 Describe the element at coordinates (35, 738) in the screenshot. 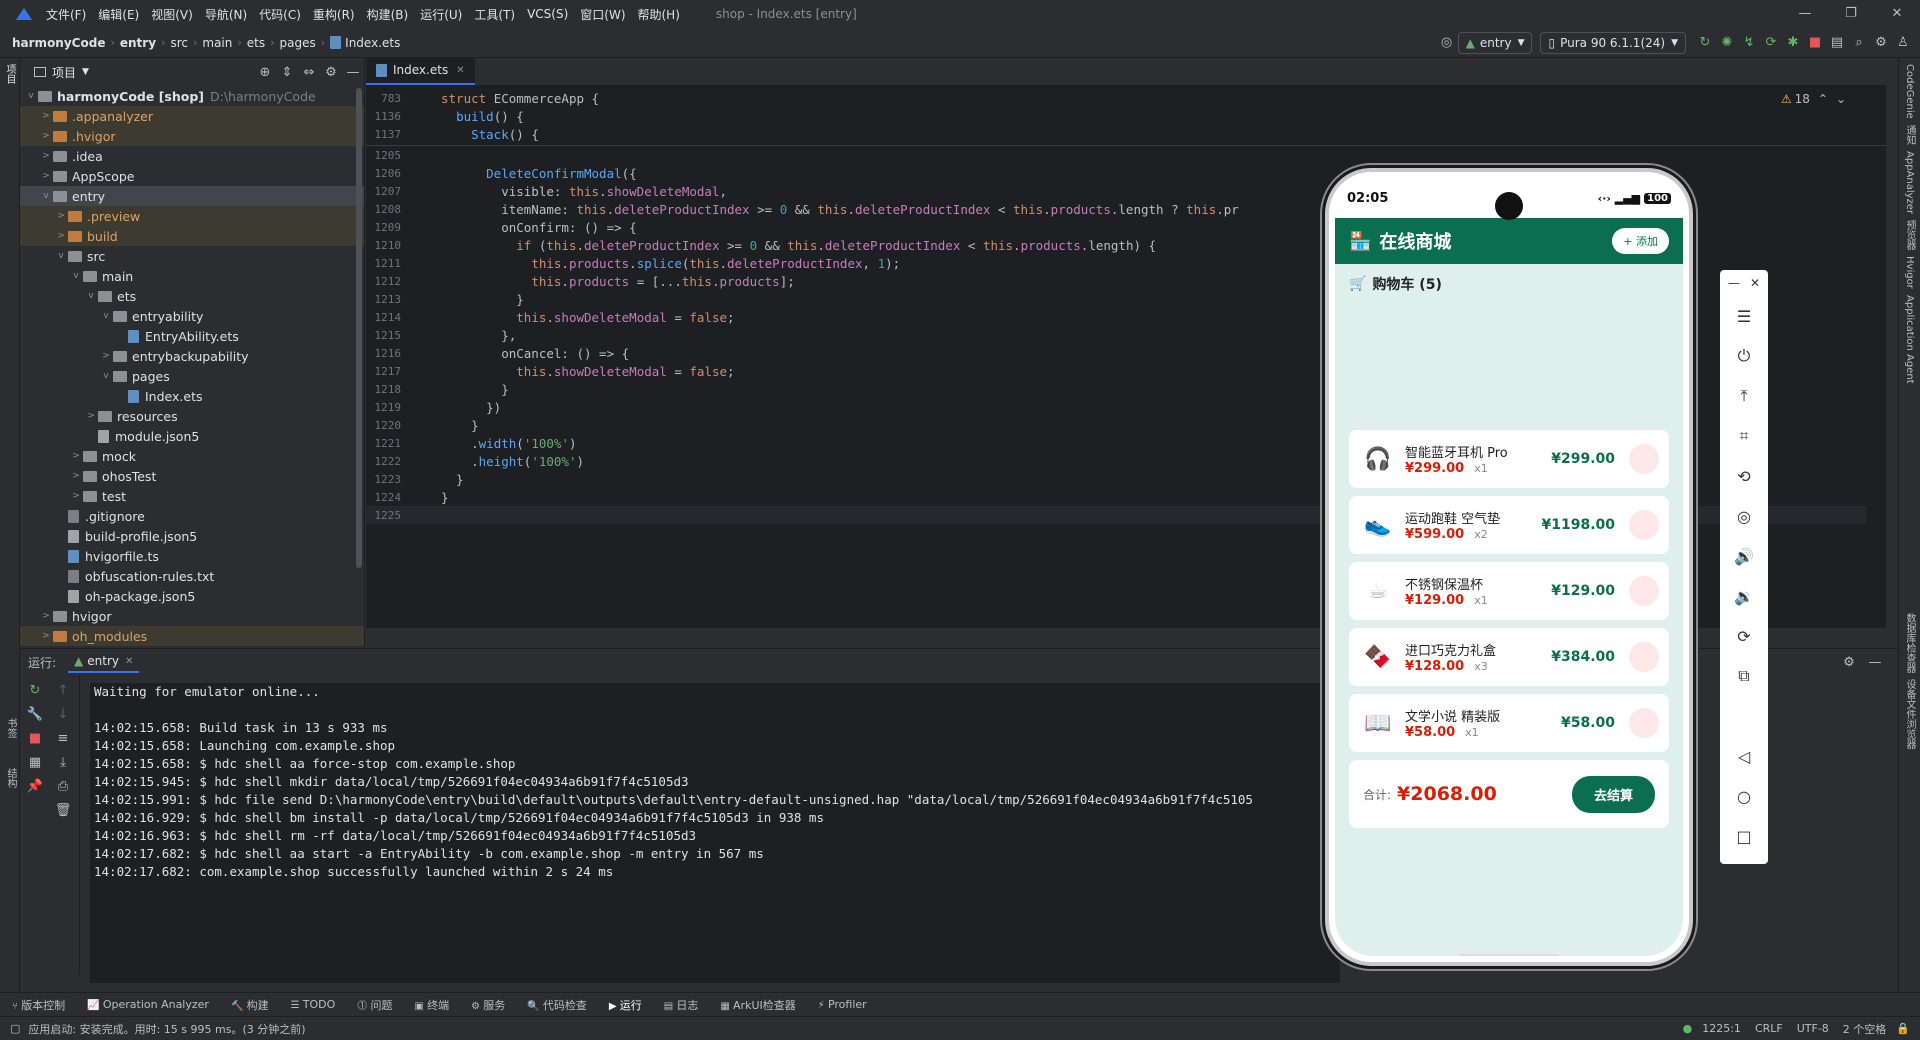

I see `stop-icon: ■` at that location.